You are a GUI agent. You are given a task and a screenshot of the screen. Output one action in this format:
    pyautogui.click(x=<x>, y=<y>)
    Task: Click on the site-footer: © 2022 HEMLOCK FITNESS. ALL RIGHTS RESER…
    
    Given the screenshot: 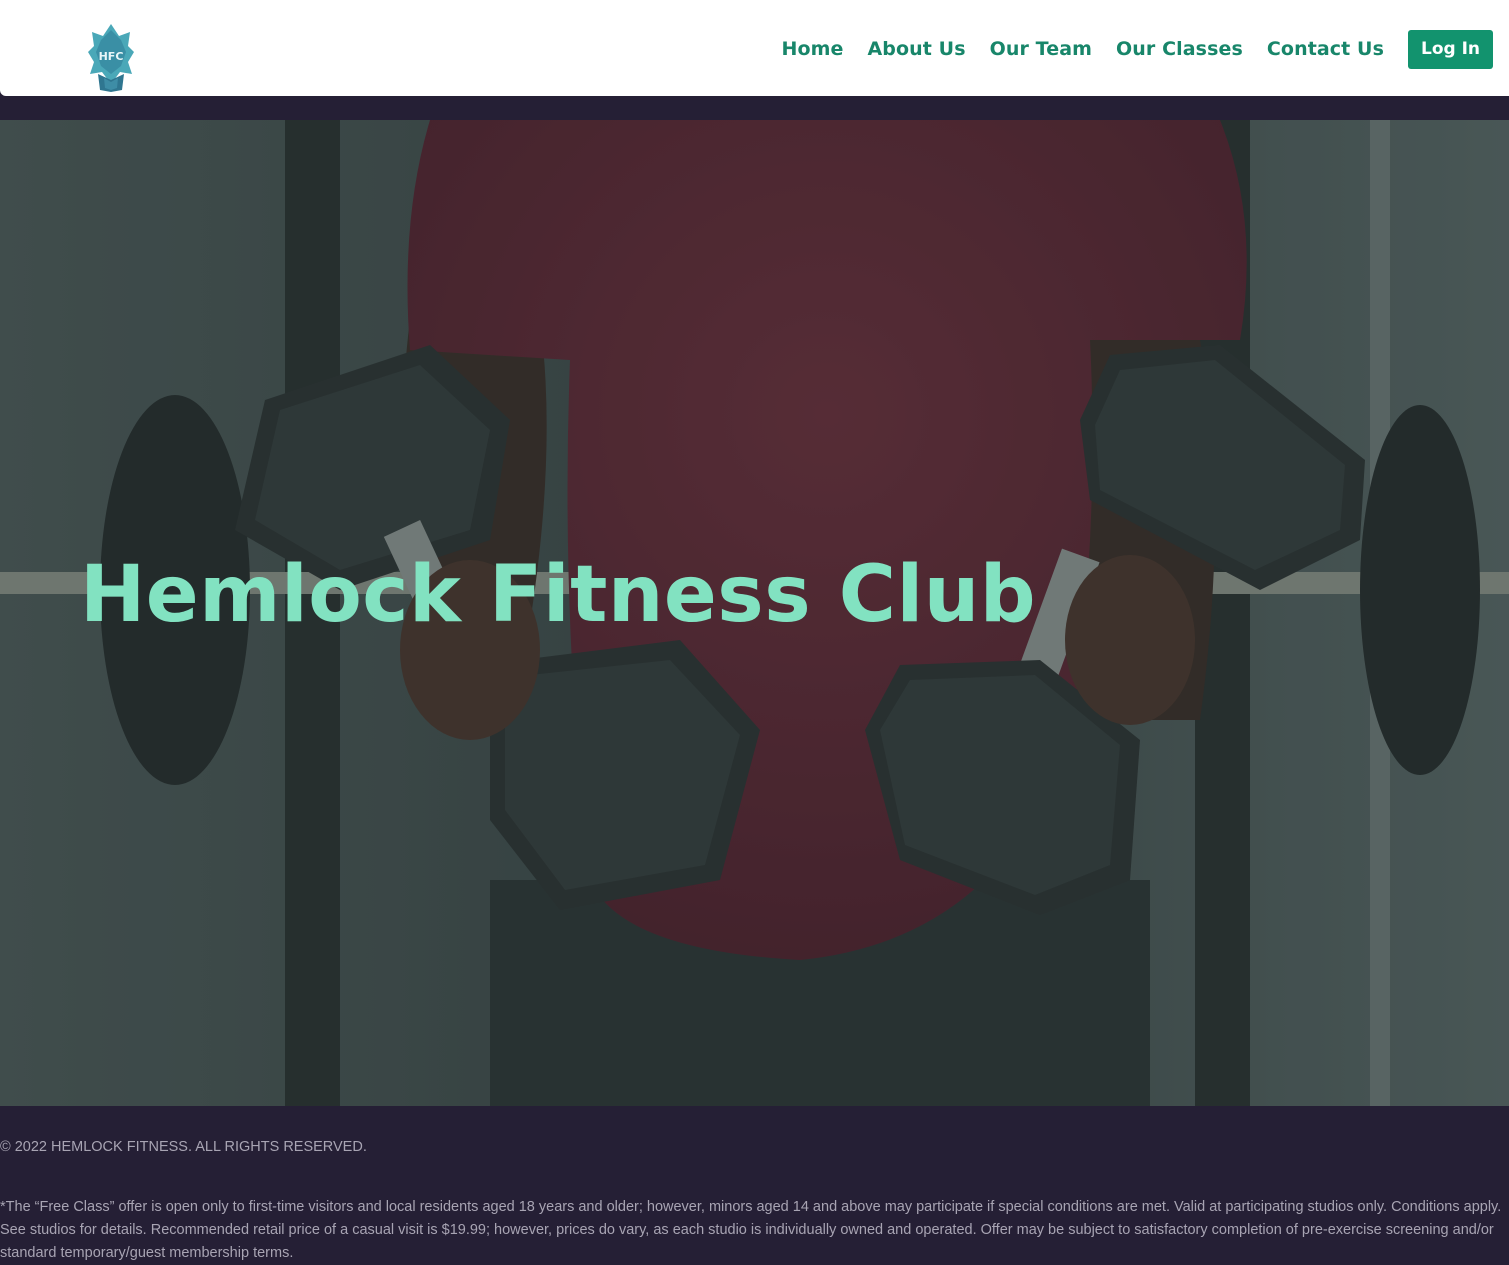 What is the action you would take?
    pyautogui.click(x=754, y=1183)
    